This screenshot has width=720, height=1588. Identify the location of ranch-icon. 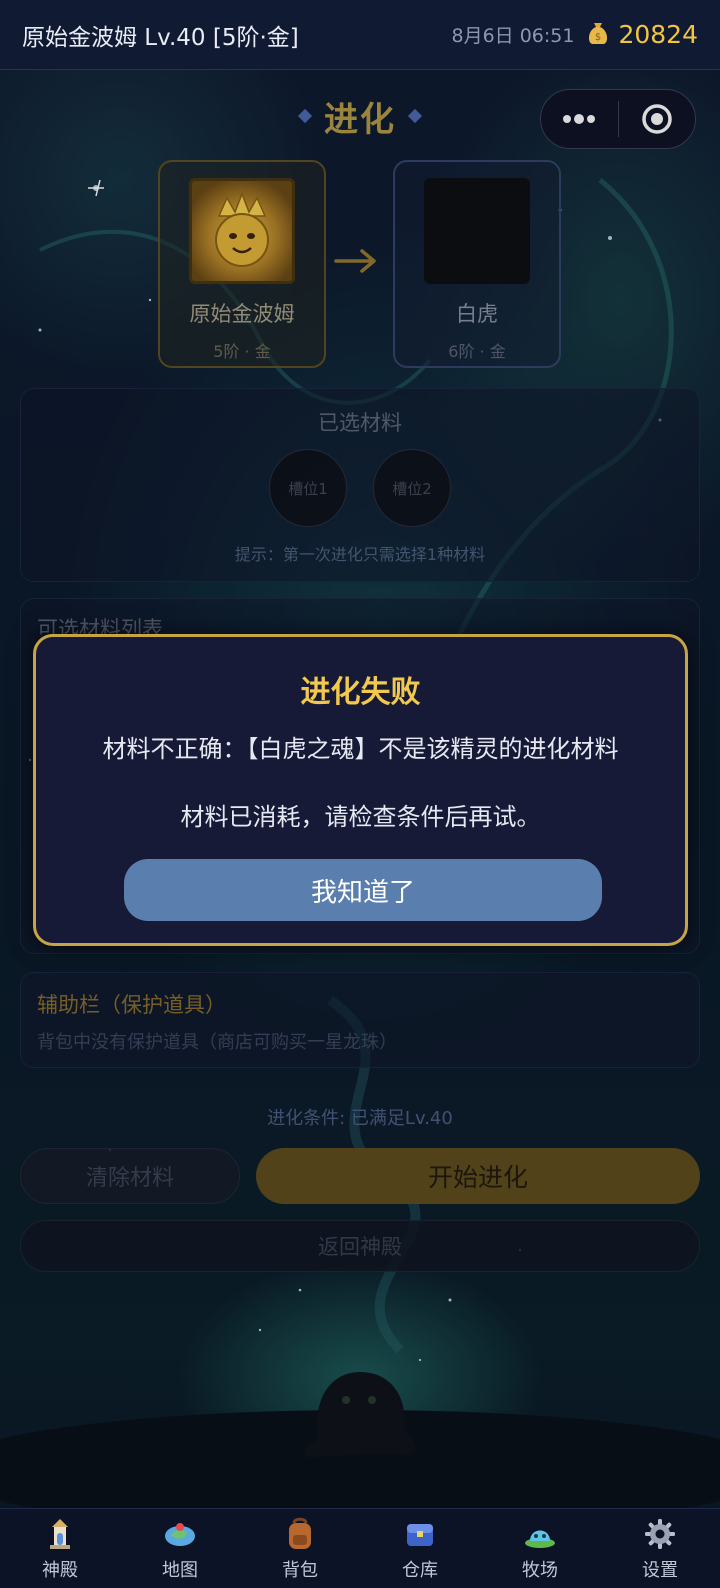
(540, 1534).